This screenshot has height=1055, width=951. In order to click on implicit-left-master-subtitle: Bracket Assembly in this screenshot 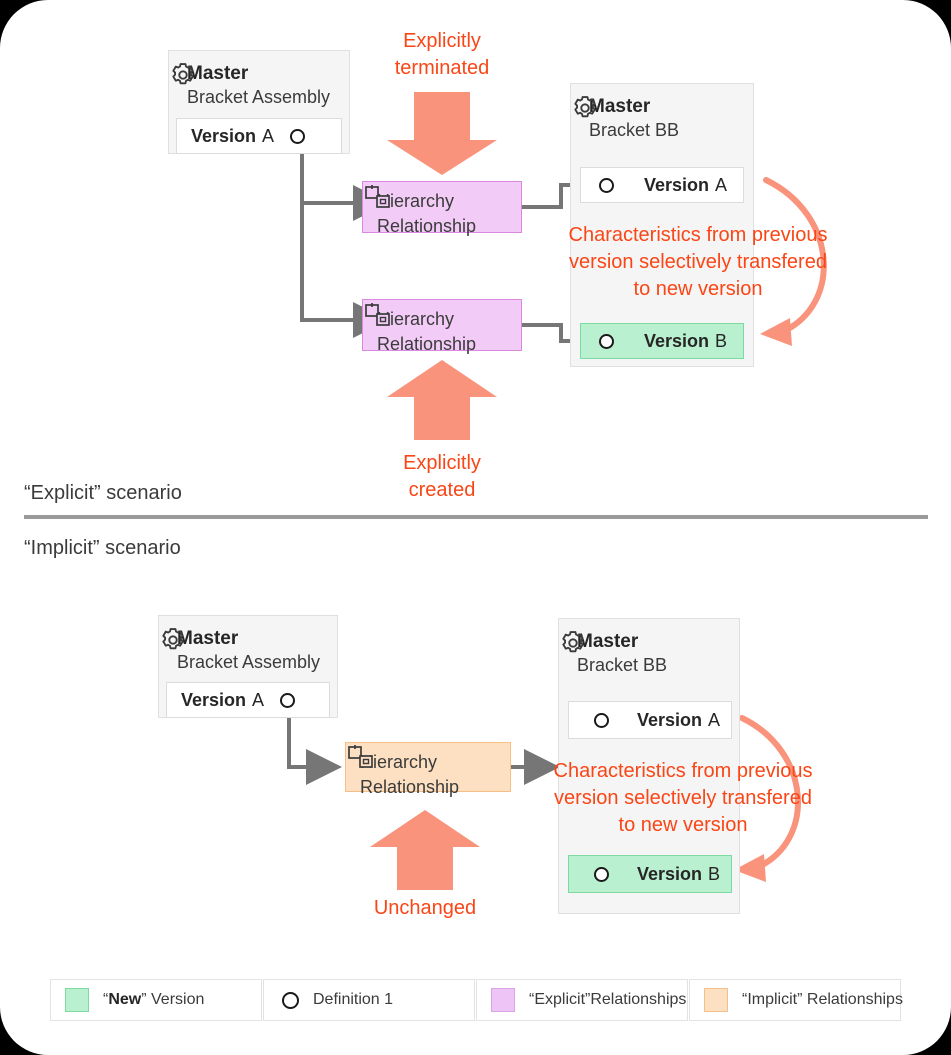, I will do `click(249, 662)`.